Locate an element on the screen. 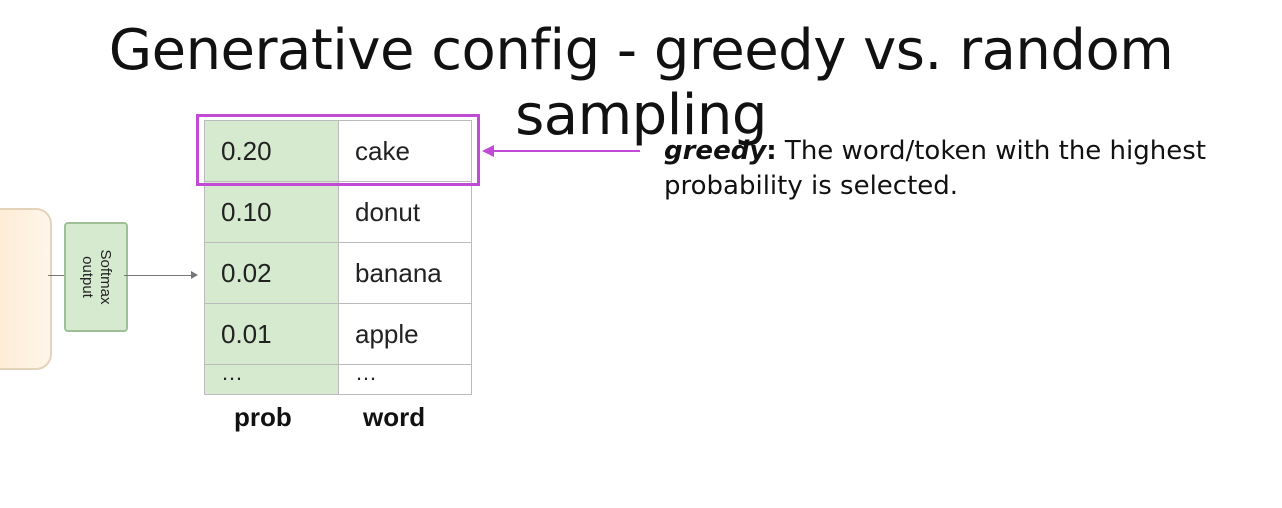 This screenshot has height=508, width=1282. model-to-softmax-connector is located at coordinates (56, 275).